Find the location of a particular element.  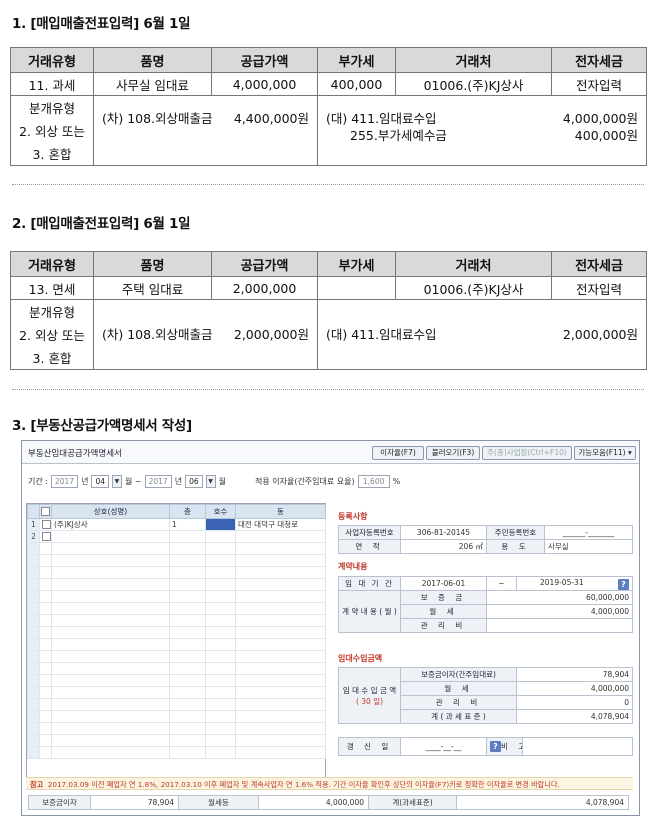

journal-type-label: 분개유형 is located at coordinates (52, 107).